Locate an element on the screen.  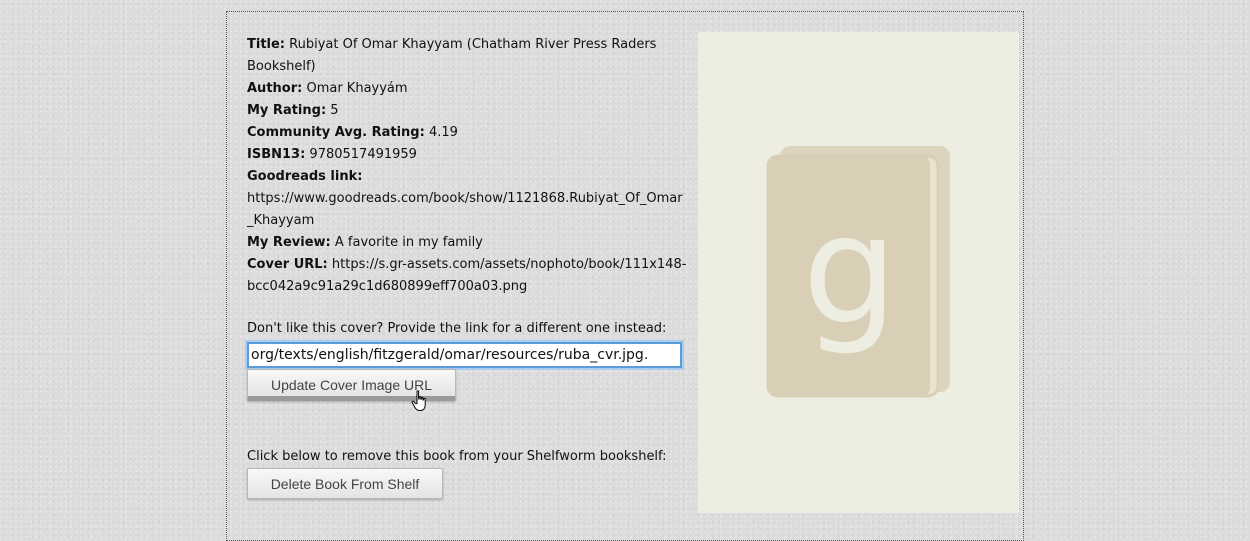
delete-book-button: Delete Book From Shelf is located at coordinates (345, 483).